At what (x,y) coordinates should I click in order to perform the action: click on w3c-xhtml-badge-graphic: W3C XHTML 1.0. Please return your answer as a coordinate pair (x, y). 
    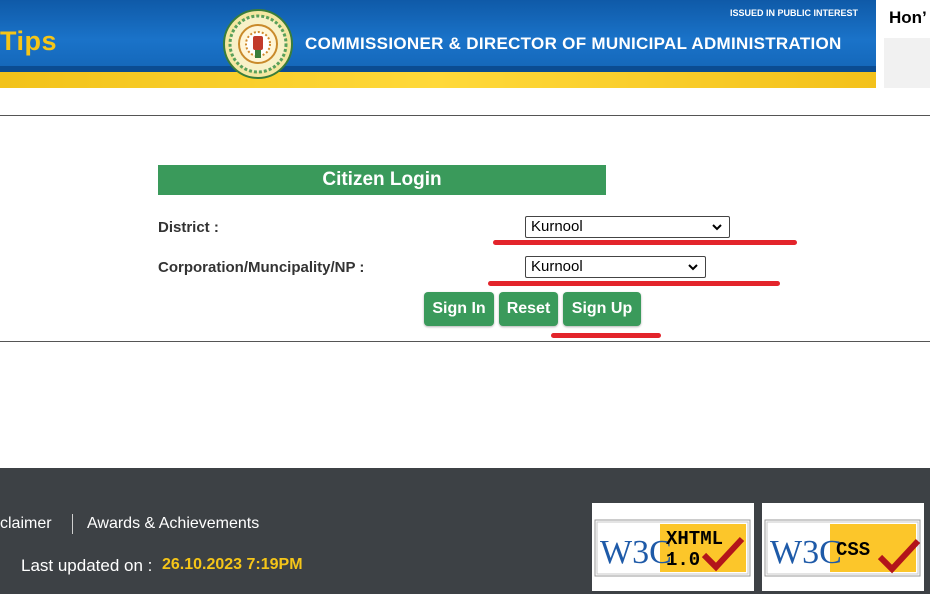
    Looking at the image, I should click on (672, 548).